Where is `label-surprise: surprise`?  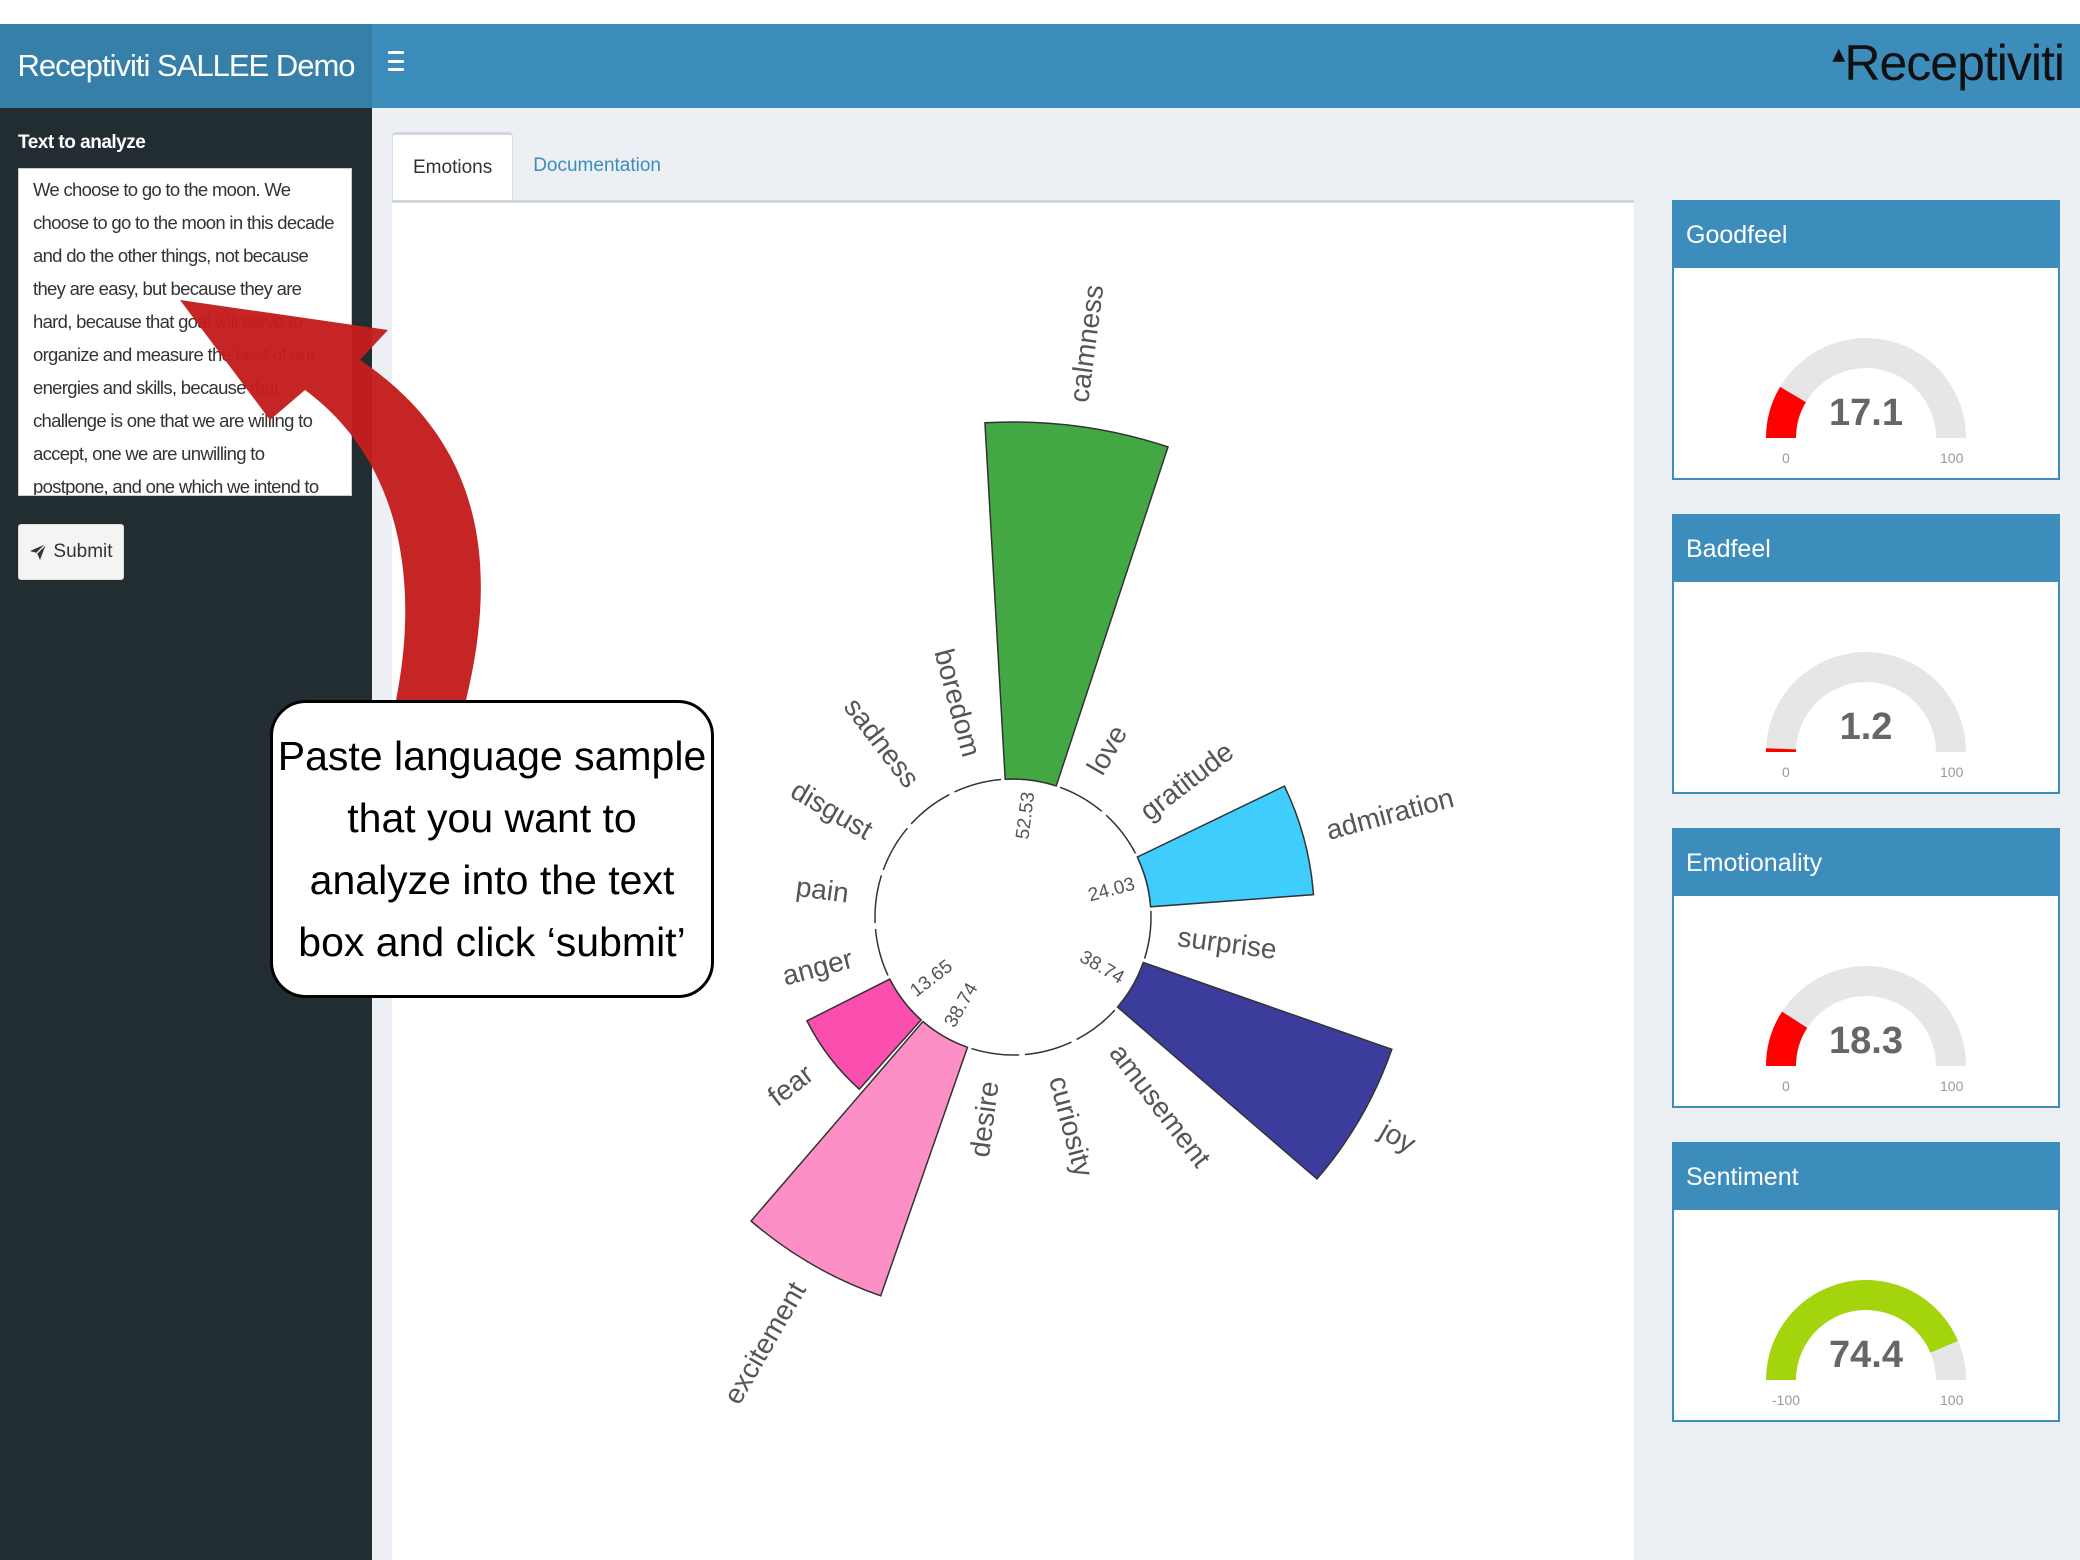 label-surprise: surprise is located at coordinates (1227, 943).